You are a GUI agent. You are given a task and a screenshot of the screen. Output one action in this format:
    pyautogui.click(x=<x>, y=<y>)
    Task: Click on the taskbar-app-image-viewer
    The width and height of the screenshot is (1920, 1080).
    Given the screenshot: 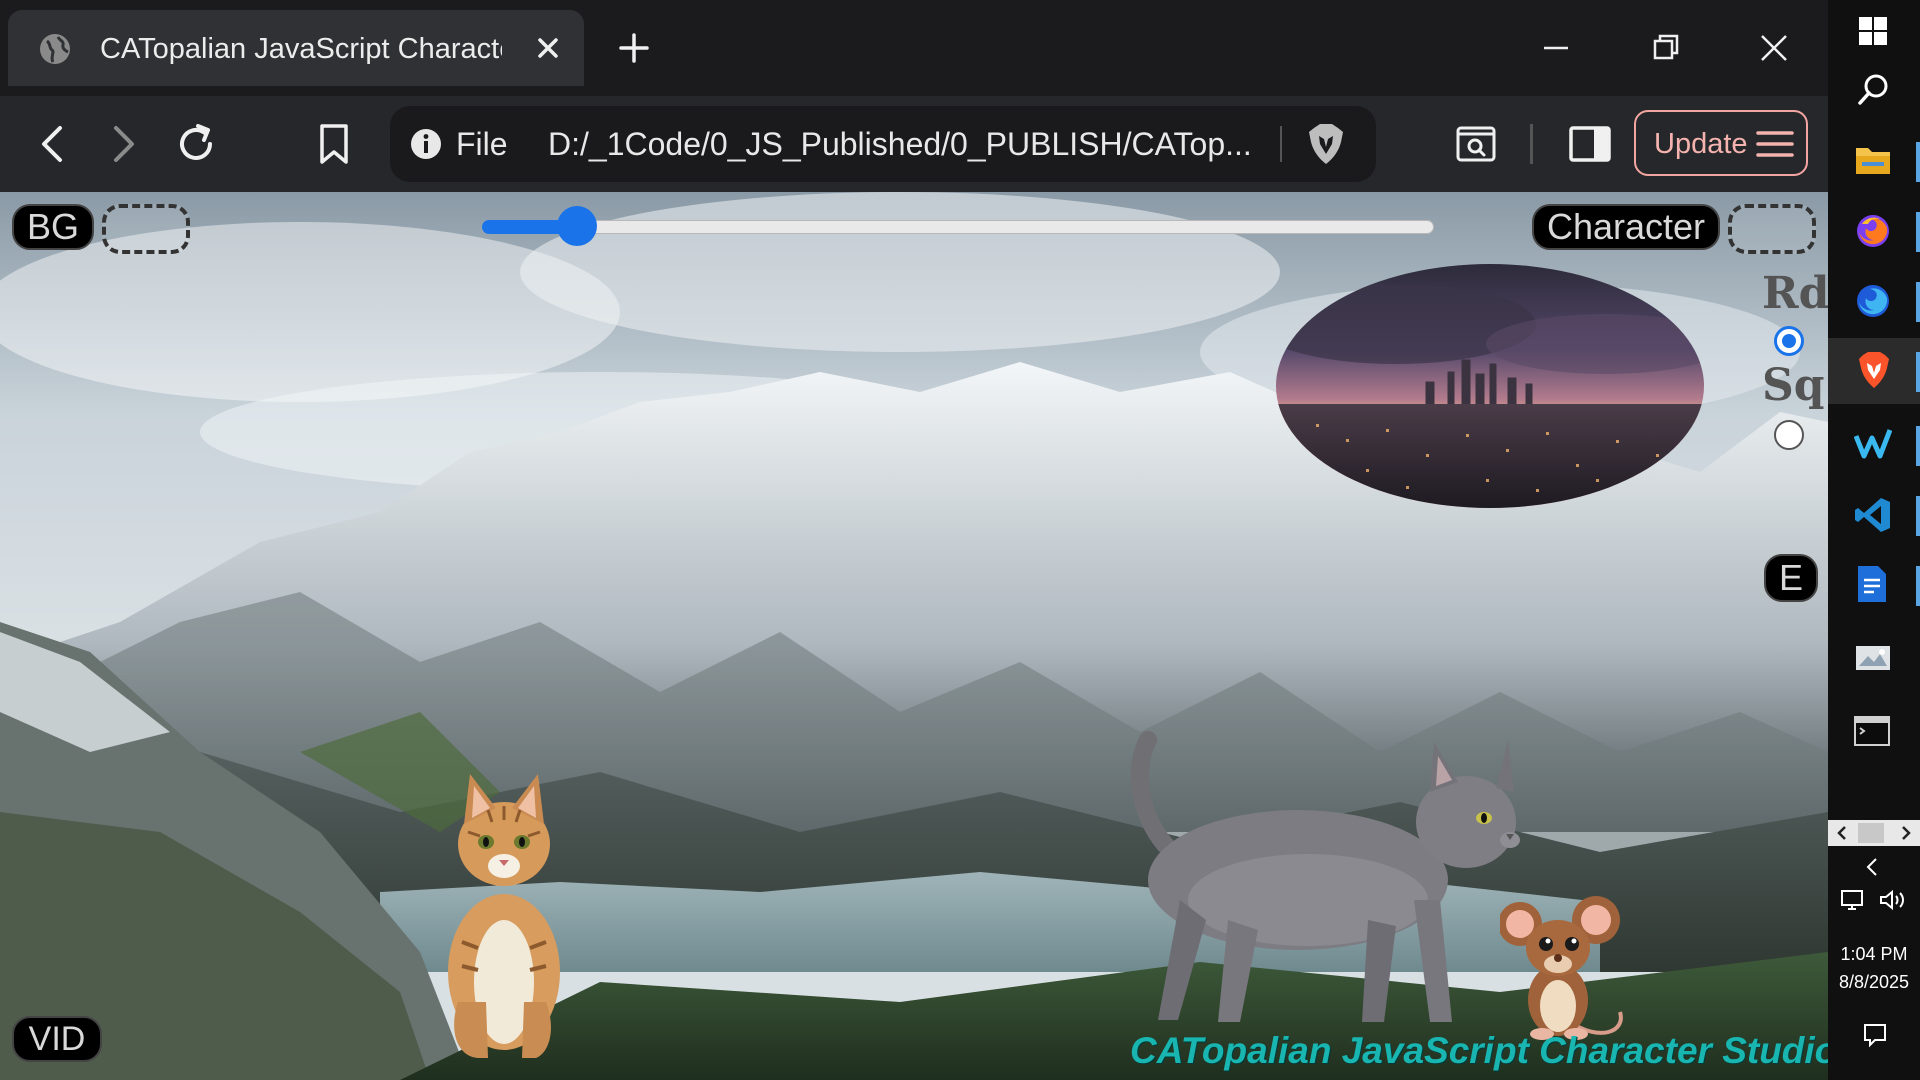 What is the action you would take?
    pyautogui.click(x=1874, y=661)
    